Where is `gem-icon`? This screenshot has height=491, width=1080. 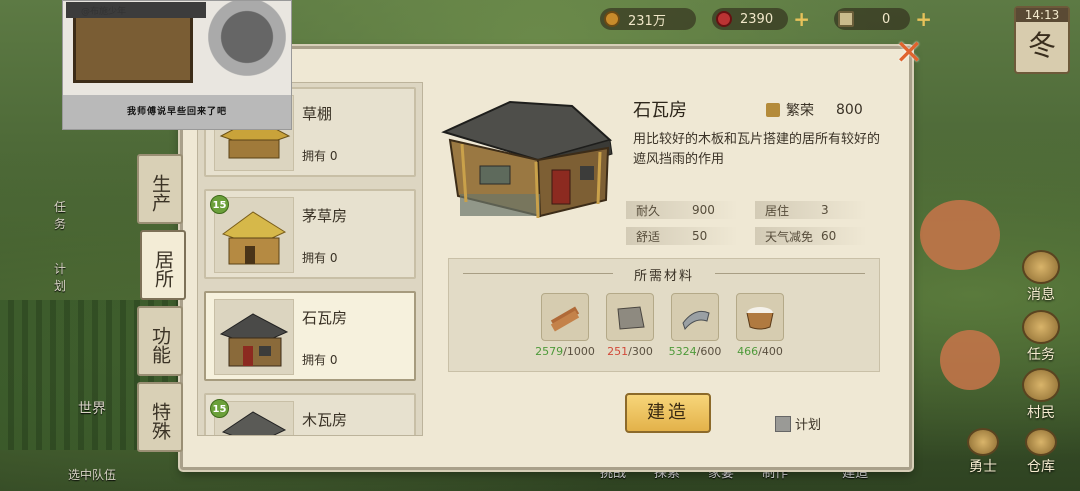
gem-icon is located at coordinates (724, 19).